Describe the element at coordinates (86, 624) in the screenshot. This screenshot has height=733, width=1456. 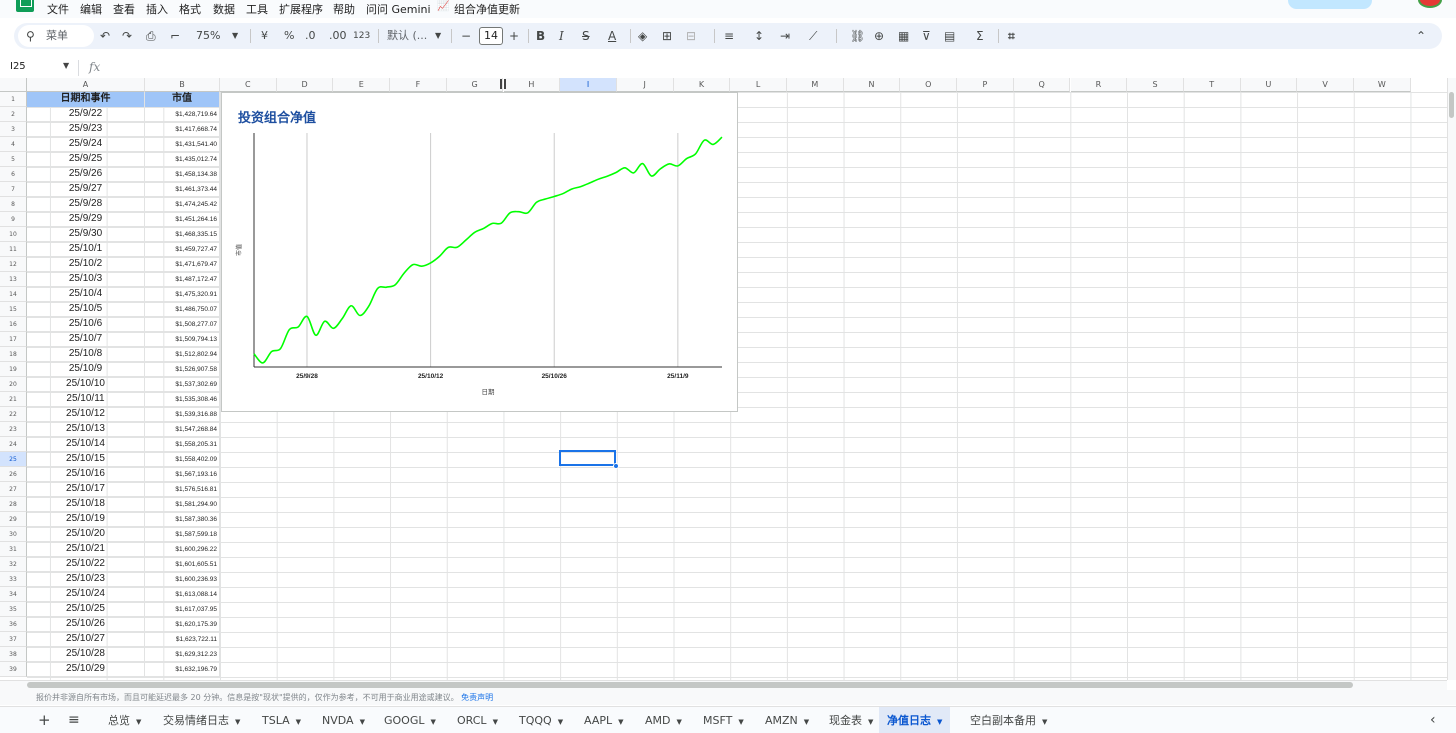
I see `date-cell: 25/10/26` at that location.